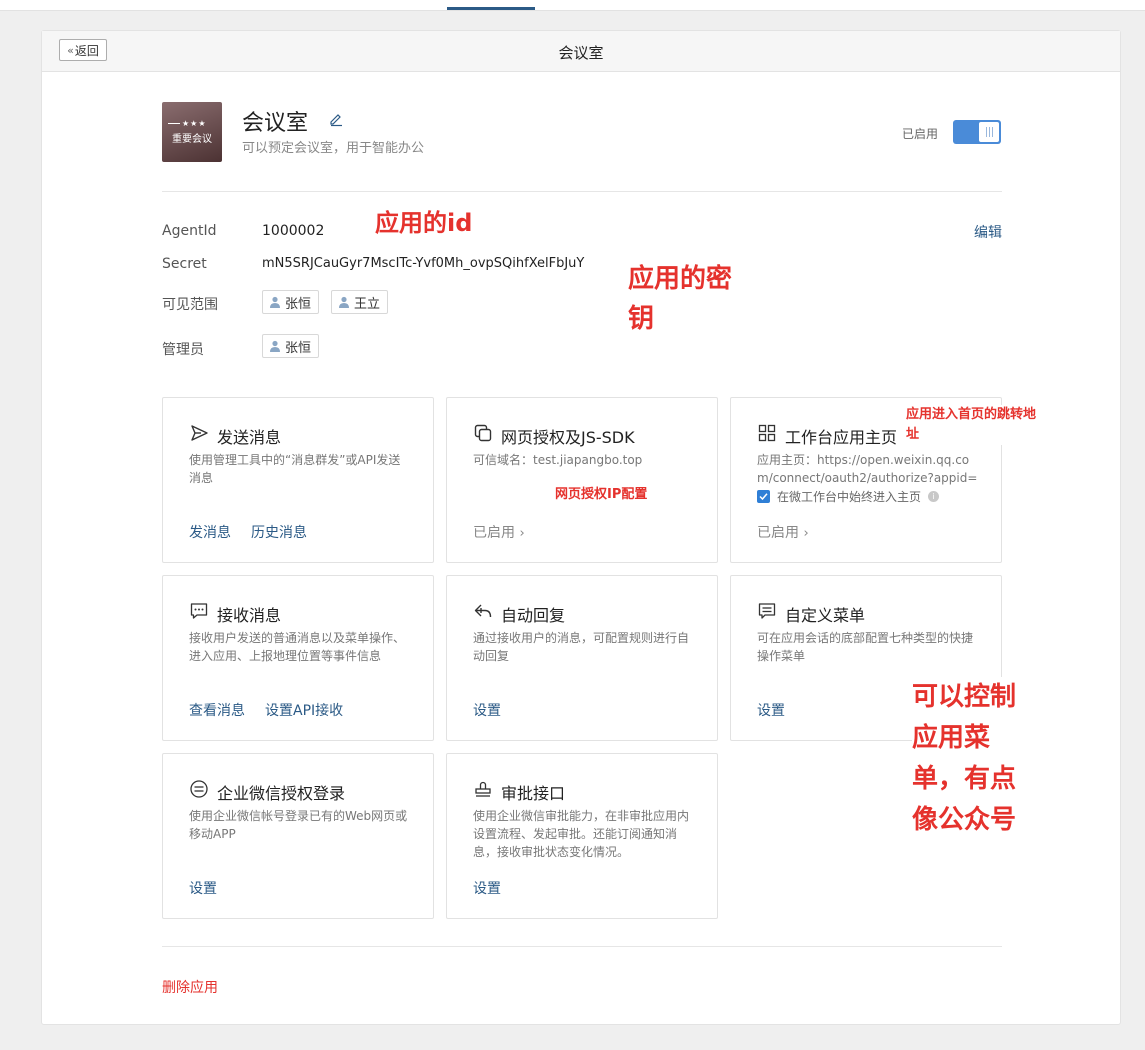 The image size is (1145, 1050). What do you see at coordinates (192, 139) in the screenshot?
I see `logo-text: 重要会议` at bounding box center [192, 139].